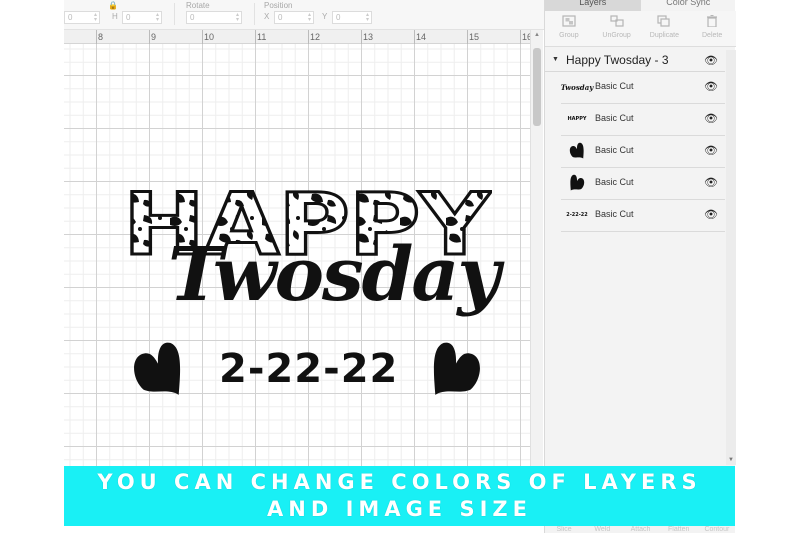 This screenshot has height=533, width=800. I want to click on heart-left-layer, so click(158, 370).